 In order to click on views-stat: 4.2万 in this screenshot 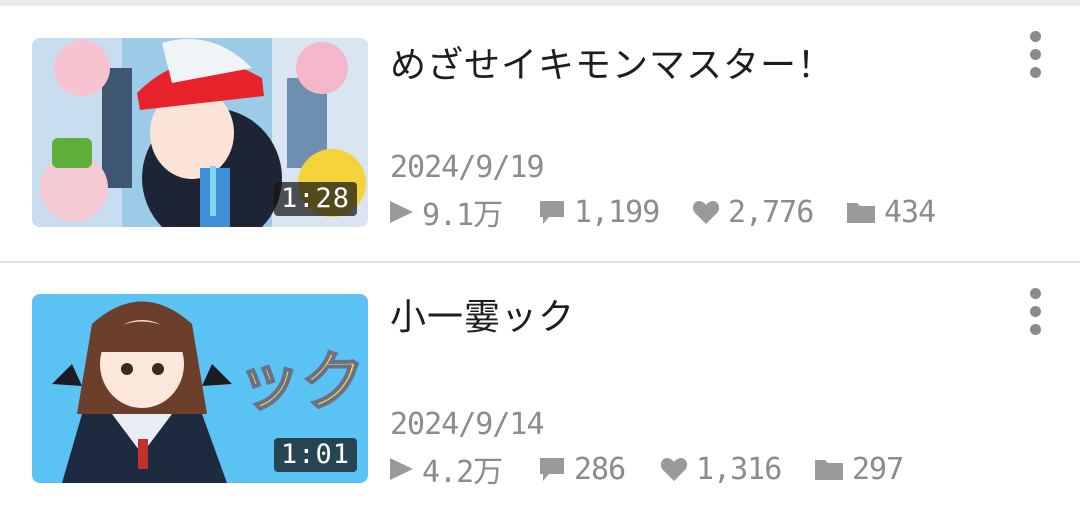, I will do `click(463, 469)`.